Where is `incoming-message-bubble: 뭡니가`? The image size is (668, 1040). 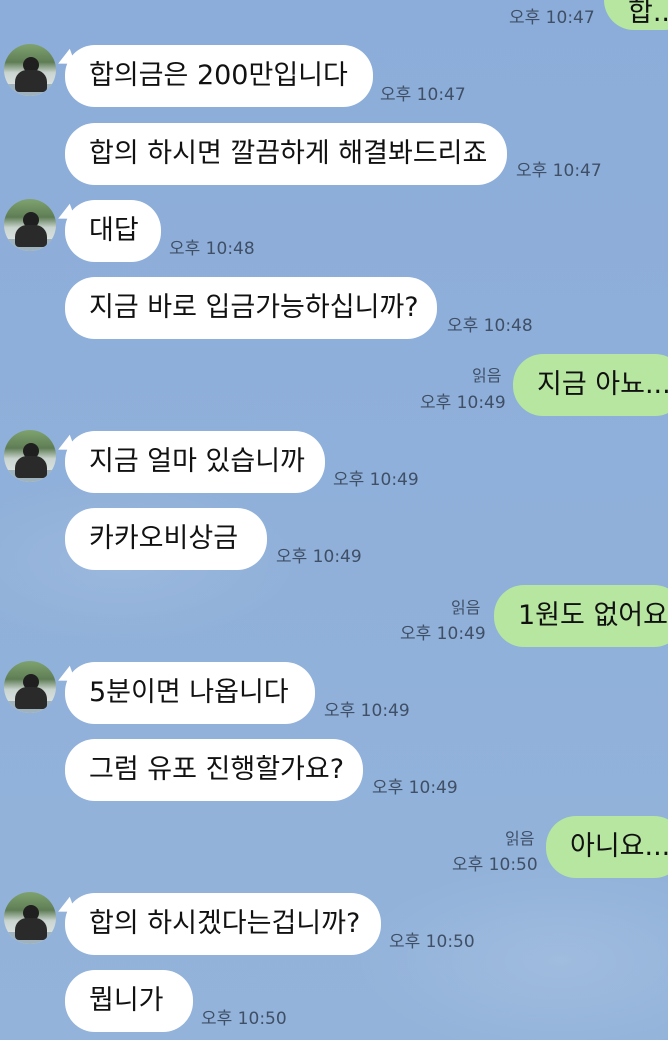 incoming-message-bubble: 뭡니가 is located at coordinates (129, 1001).